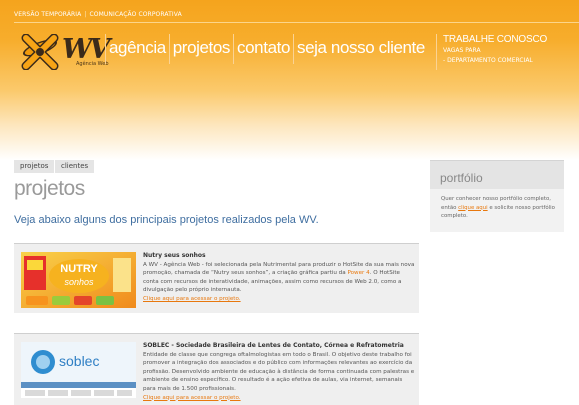 This screenshot has height=405, width=579. I want to click on nav-item-agencia: agência, so click(137, 49).